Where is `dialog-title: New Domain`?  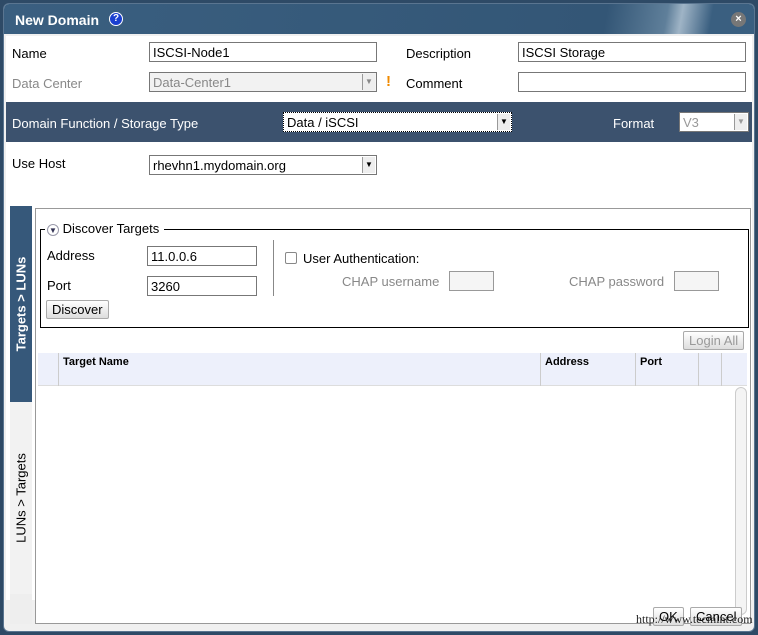
dialog-title: New Domain is located at coordinates (57, 20).